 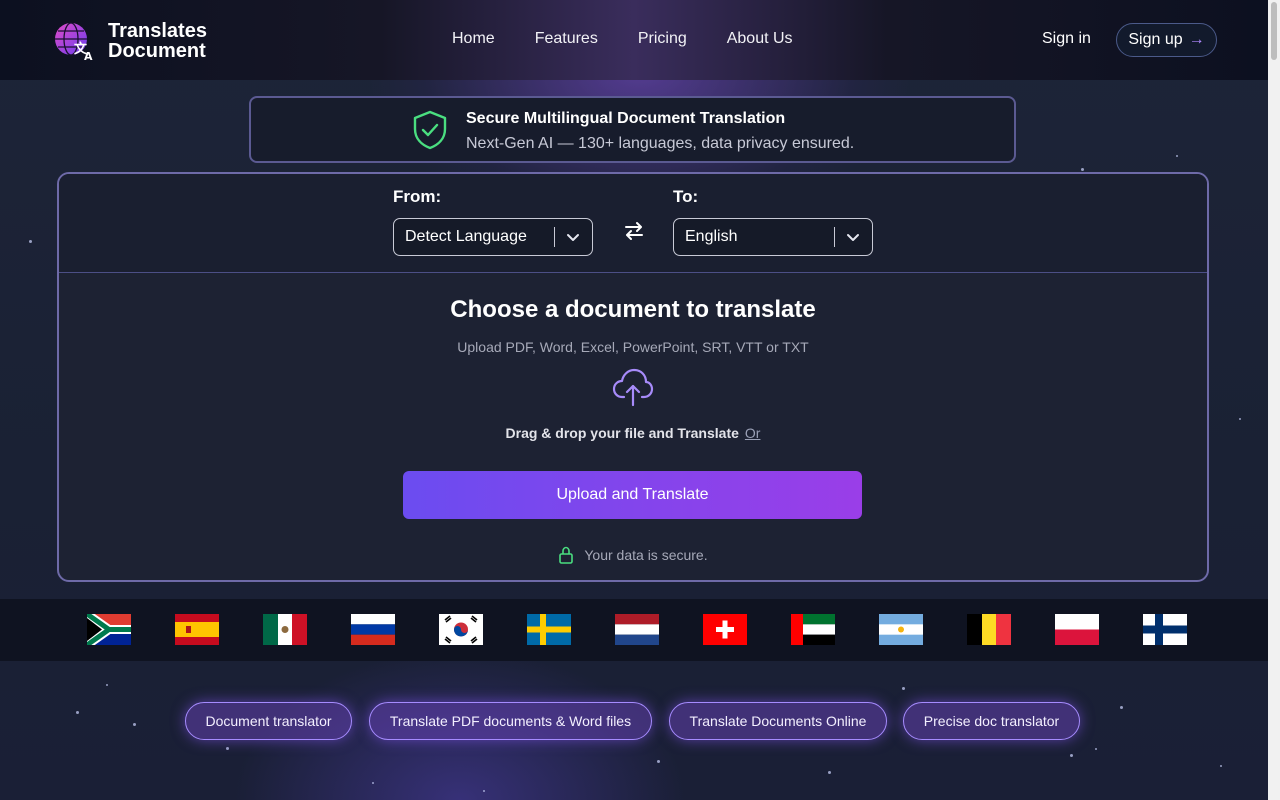 I want to click on south-africa-flag-icon, so click(x=109, y=629).